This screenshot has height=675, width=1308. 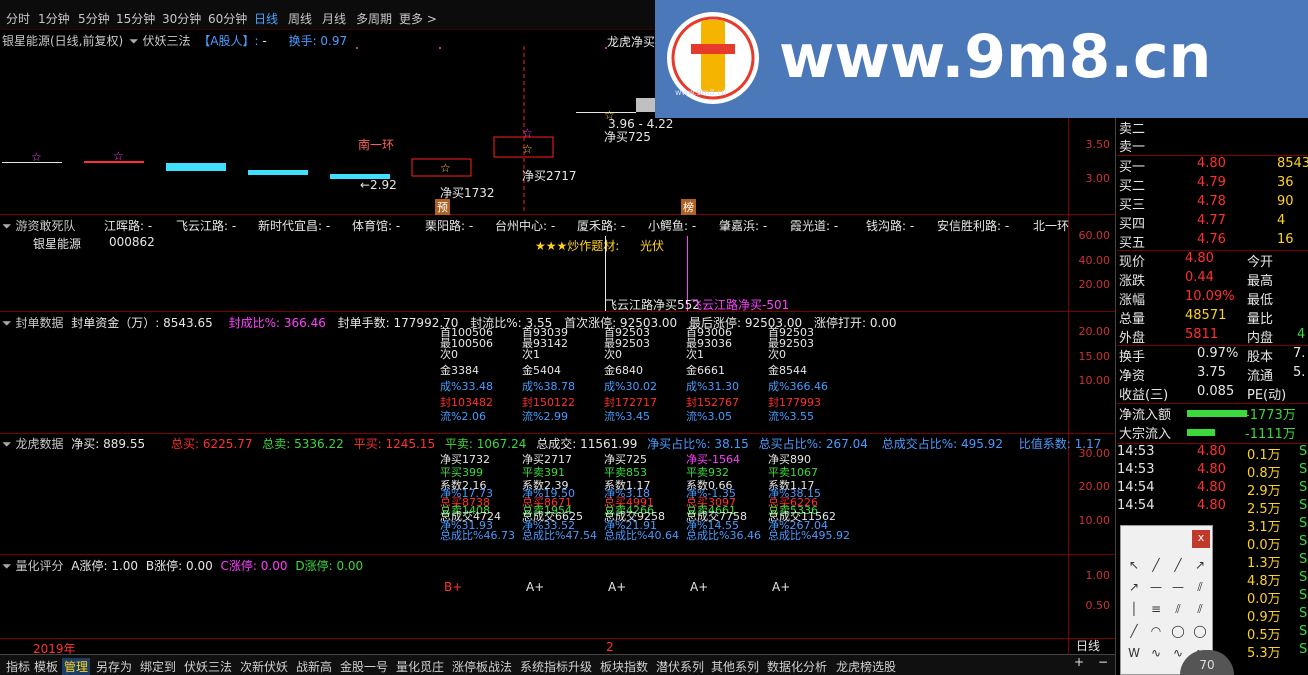 I want to click on fengdan-cell: 金6661, so click(x=705, y=370).